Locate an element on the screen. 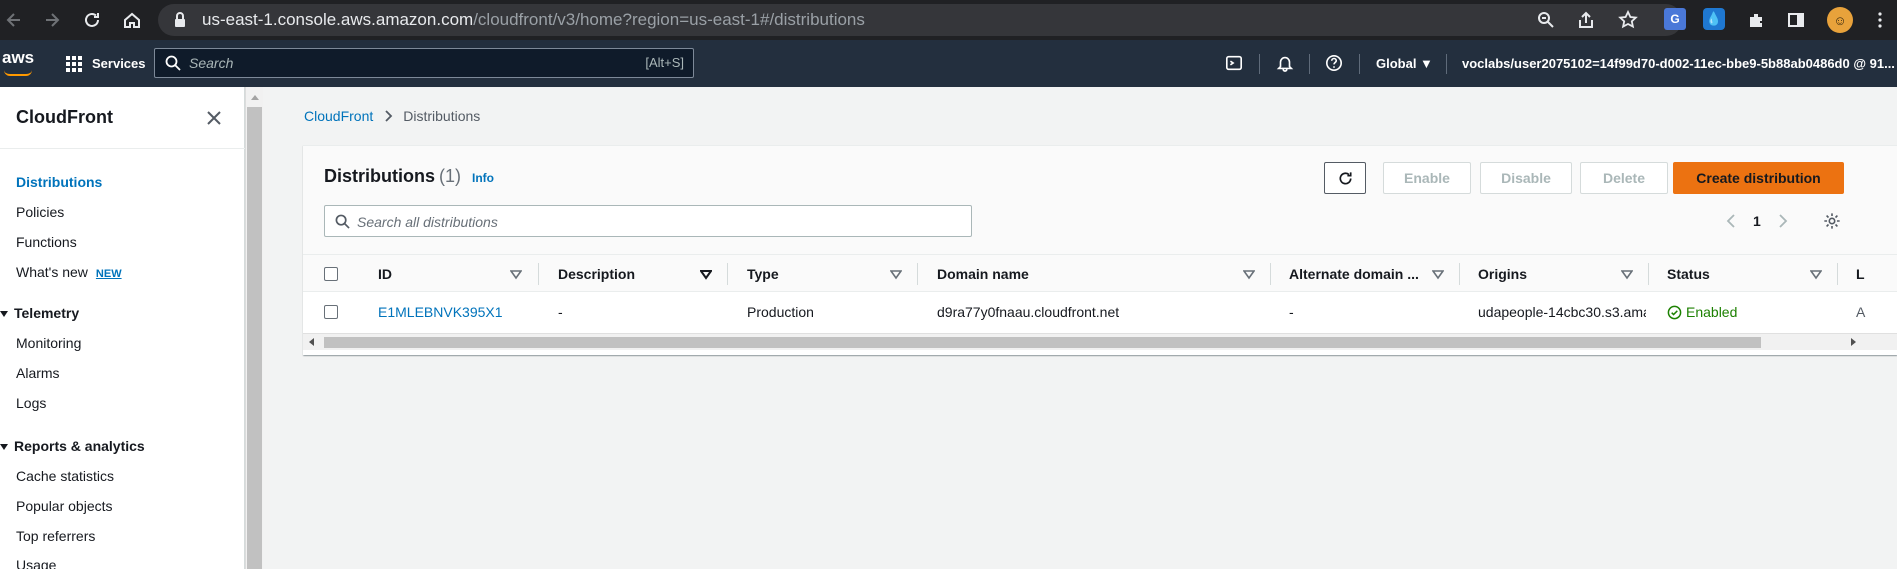  extensions-puzzle-icon is located at coordinates (1756, 20).